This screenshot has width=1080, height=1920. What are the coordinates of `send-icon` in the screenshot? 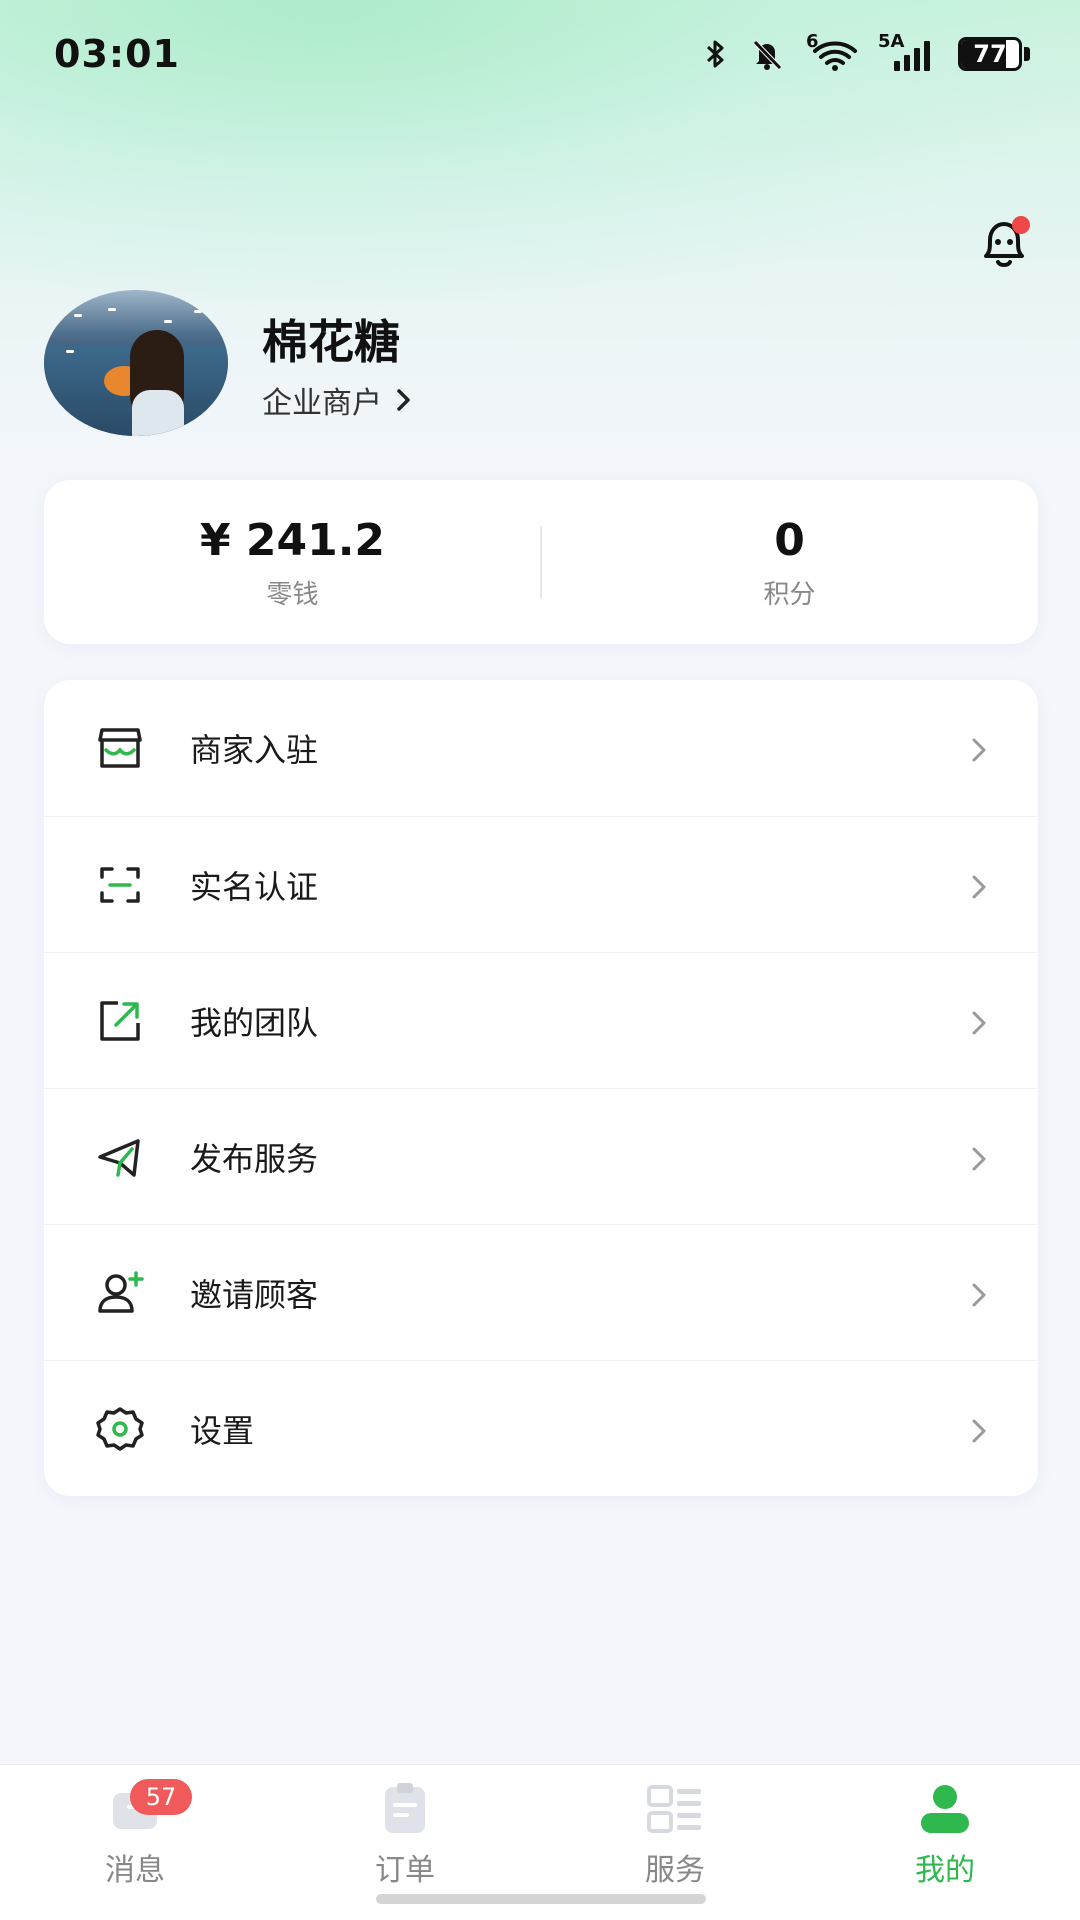 It's located at (119, 1158).